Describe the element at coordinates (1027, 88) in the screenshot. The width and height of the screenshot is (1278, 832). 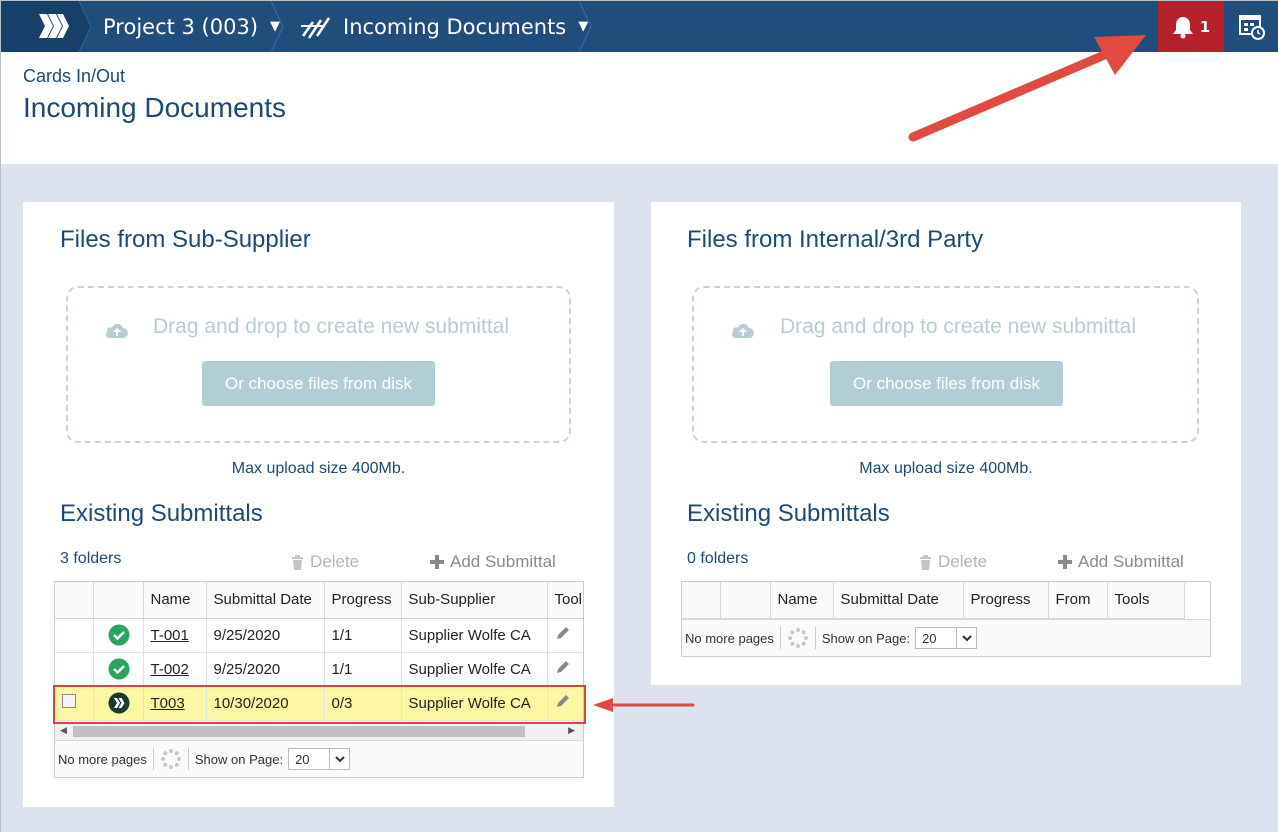
I see `arrow-to-notifications` at that location.